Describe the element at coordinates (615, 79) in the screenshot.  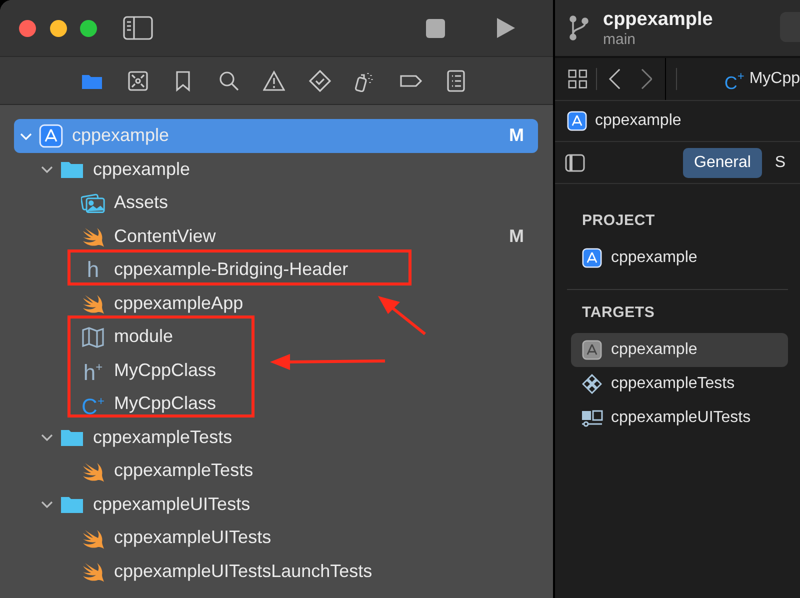
I see `back-icon` at that location.